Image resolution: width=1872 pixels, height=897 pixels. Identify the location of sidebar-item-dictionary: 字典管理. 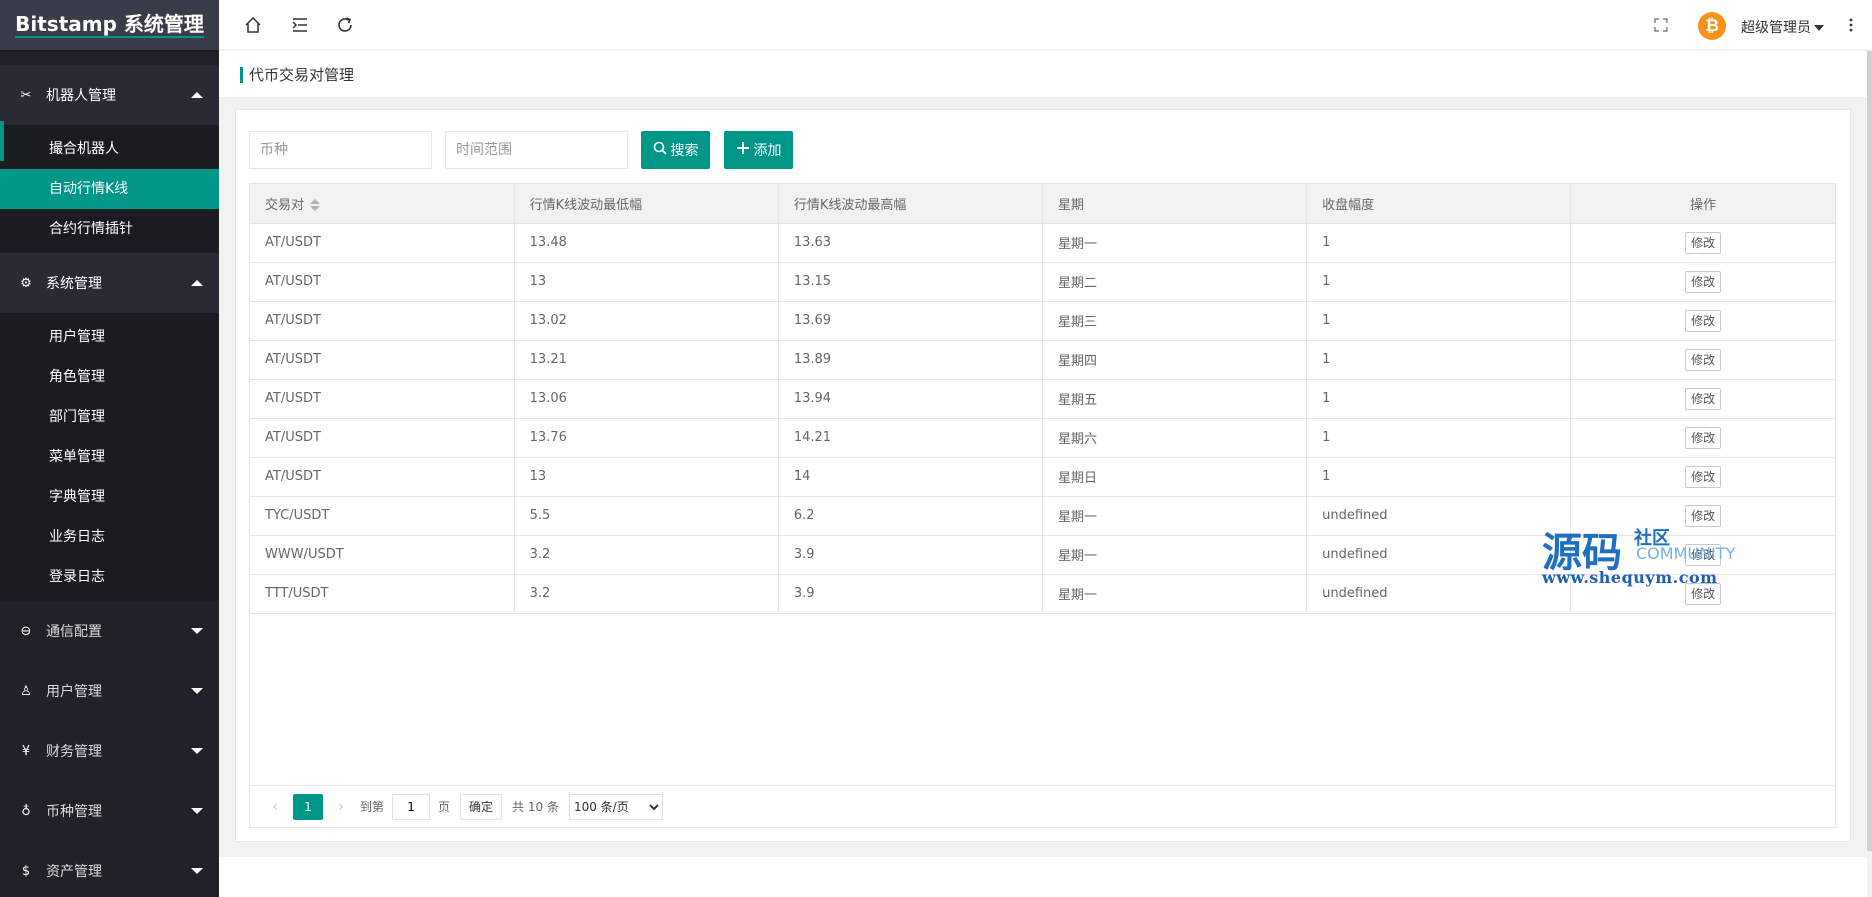
(109, 497).